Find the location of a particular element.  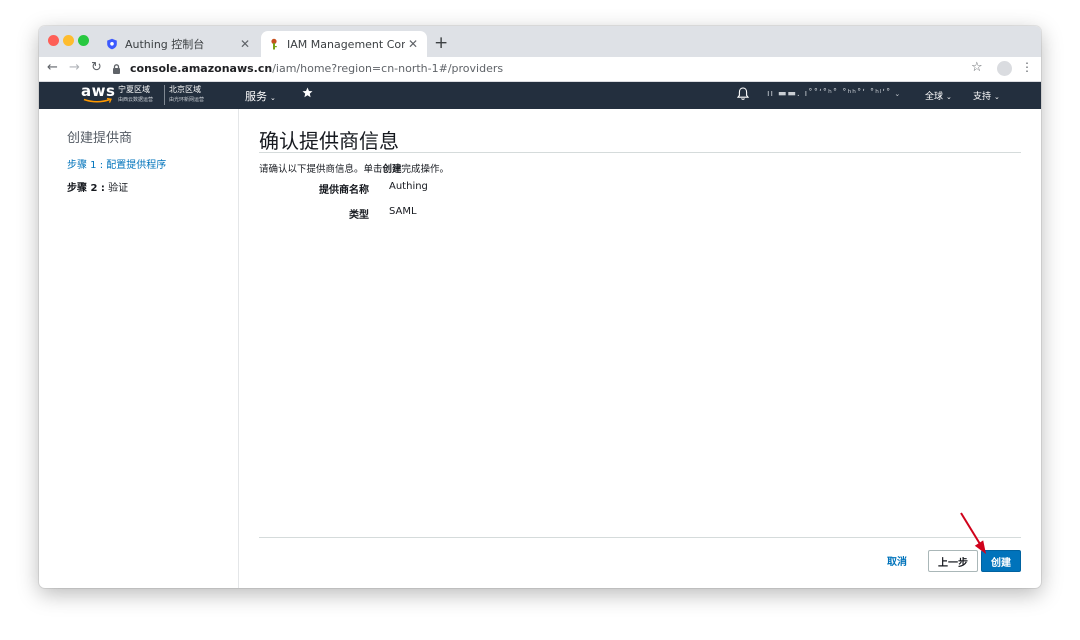

title-divider is located at coordinates (640, 152).